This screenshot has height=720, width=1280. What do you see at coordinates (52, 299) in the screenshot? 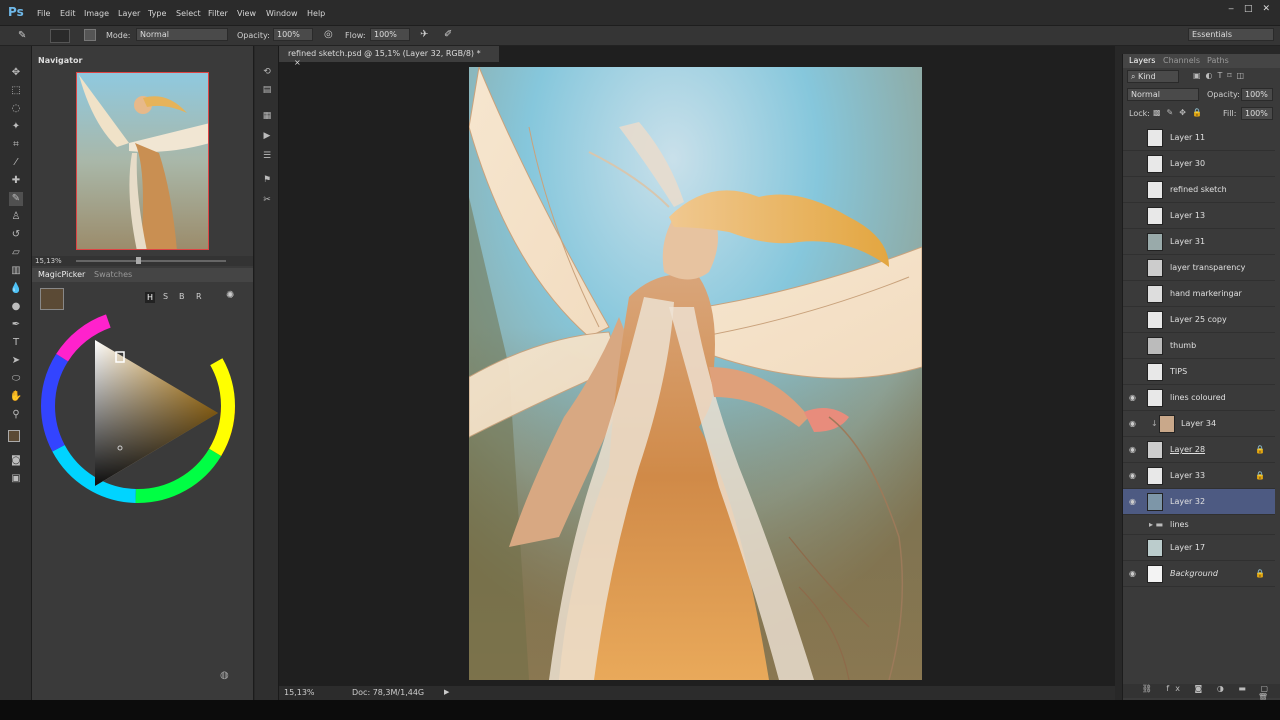
I see `current-color-swatch` at bounding box center [52, 299].